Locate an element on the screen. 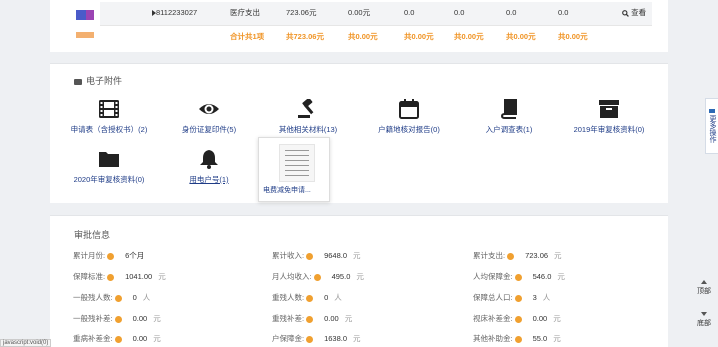  field-key: 重病补差金: is located at coordinates (93, 338).